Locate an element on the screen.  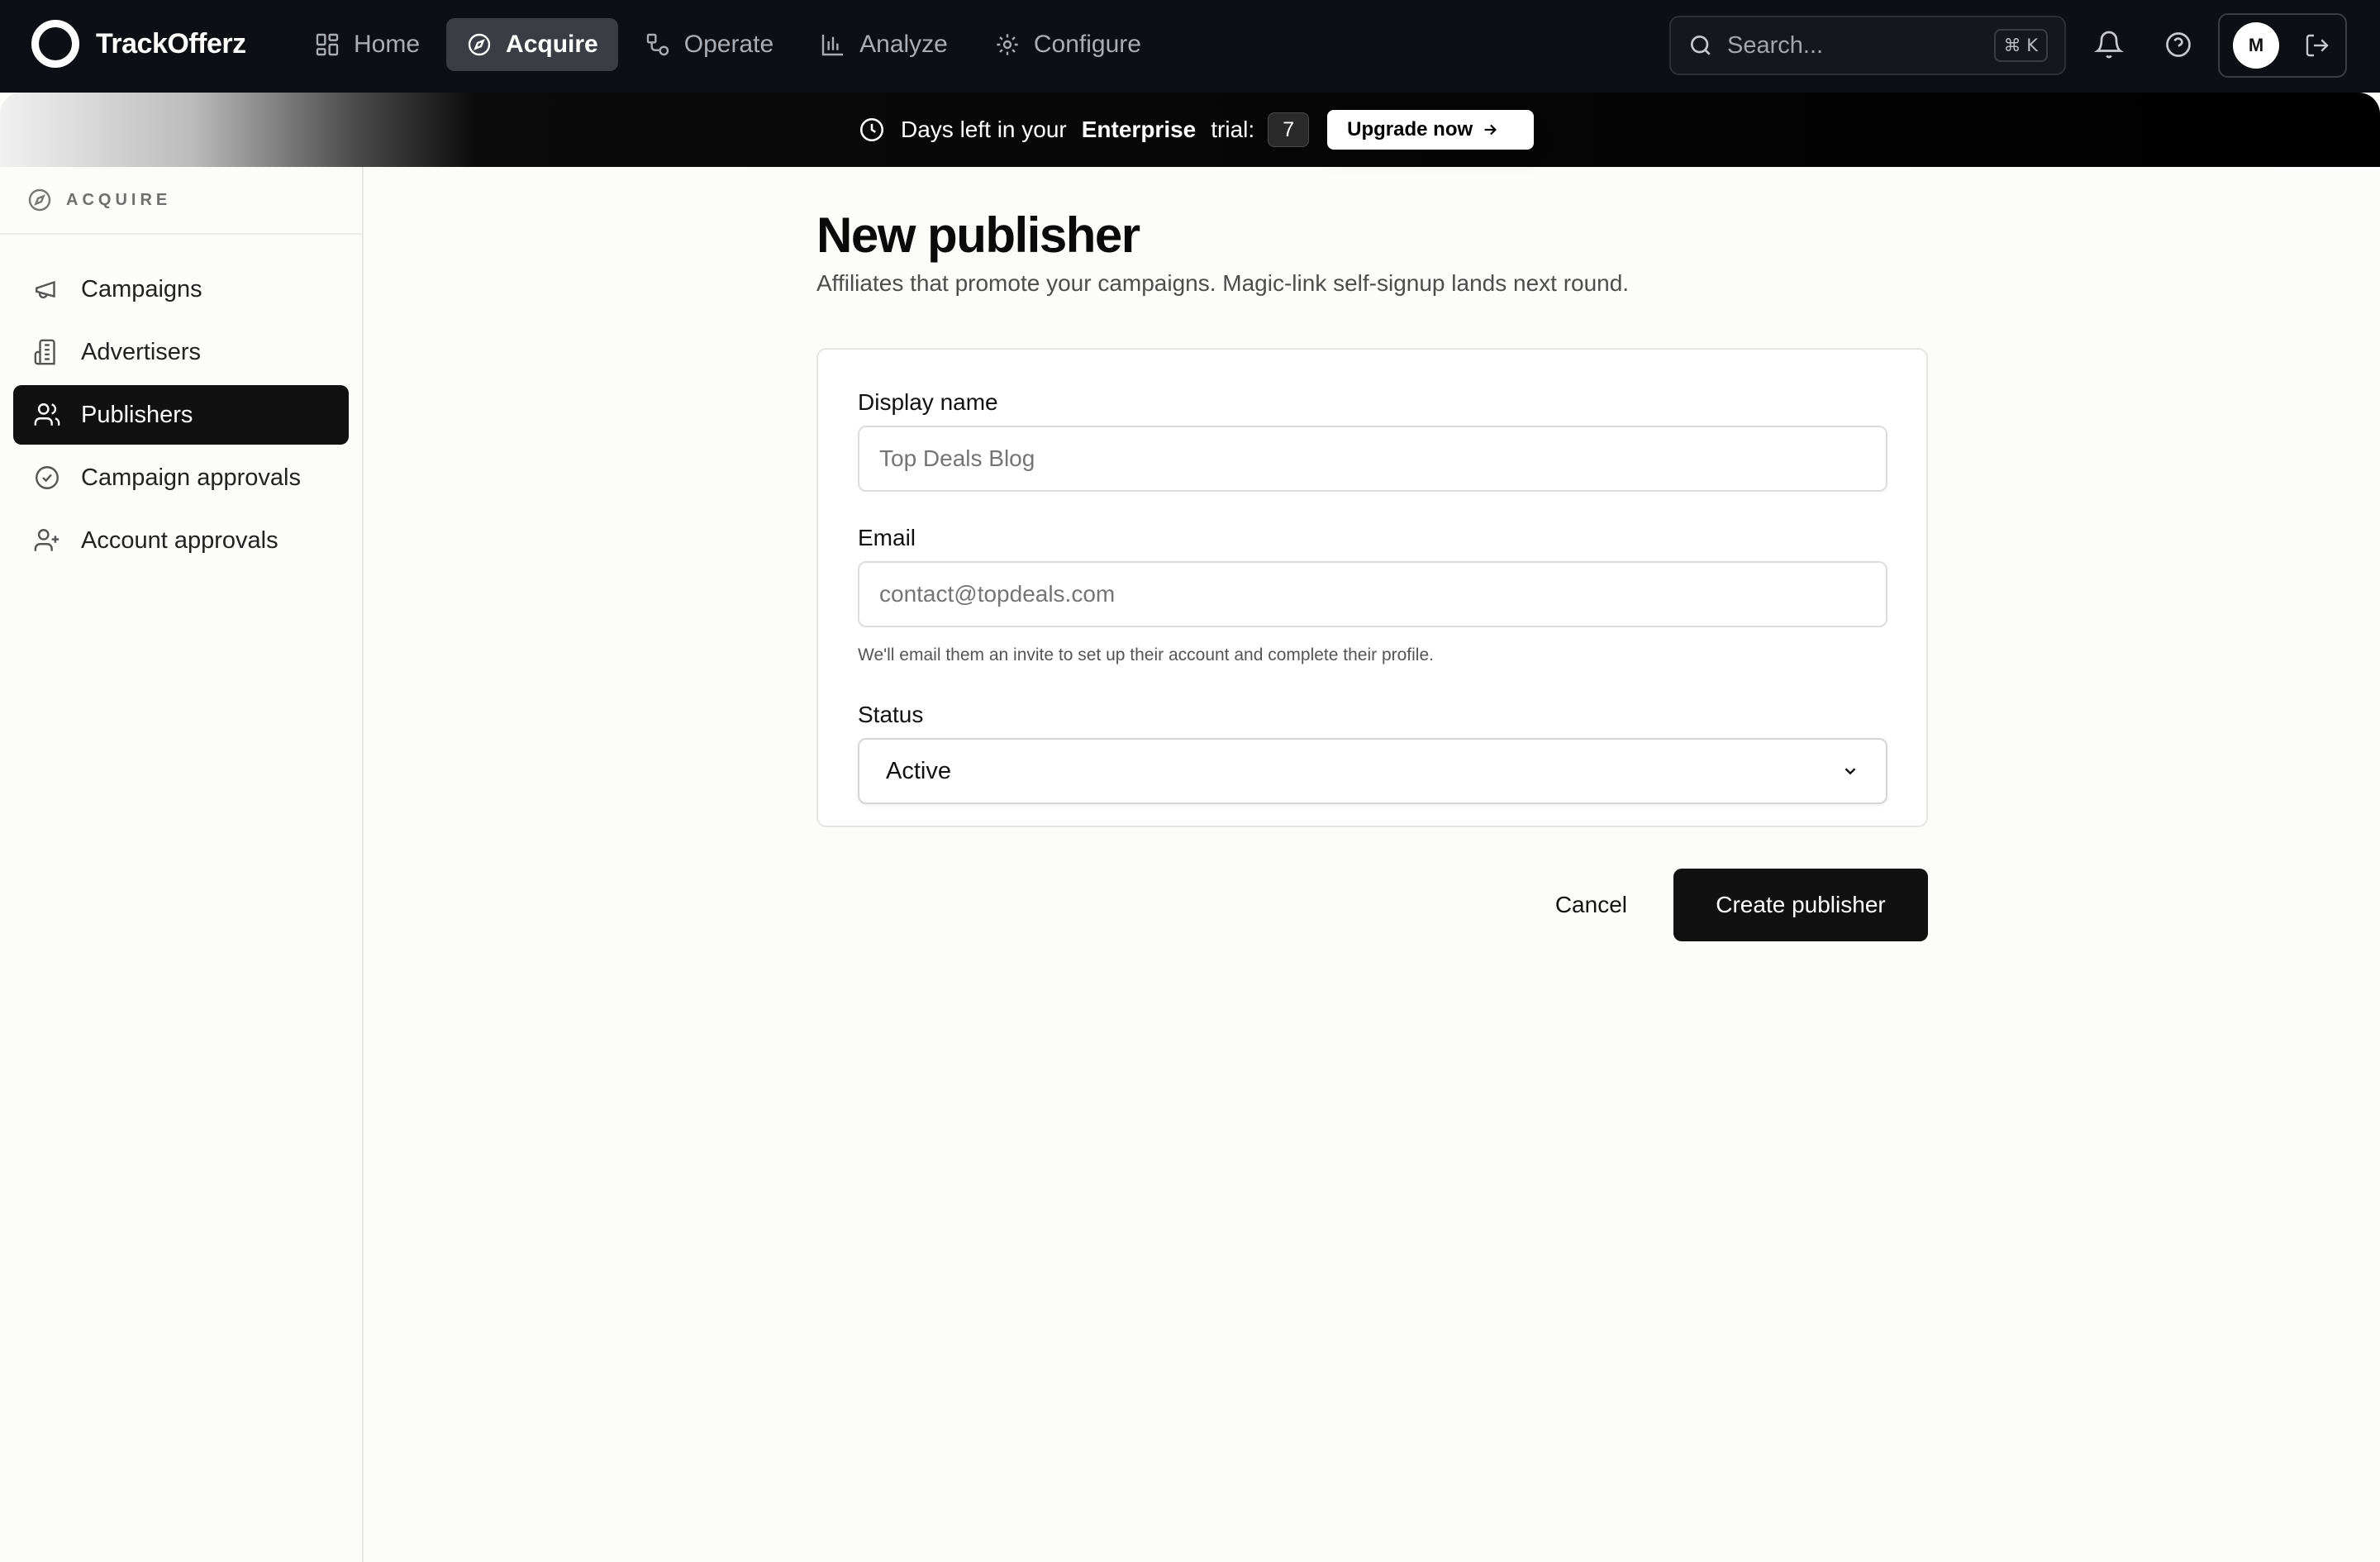
gear-icon is located at coordinates (1007, 44).